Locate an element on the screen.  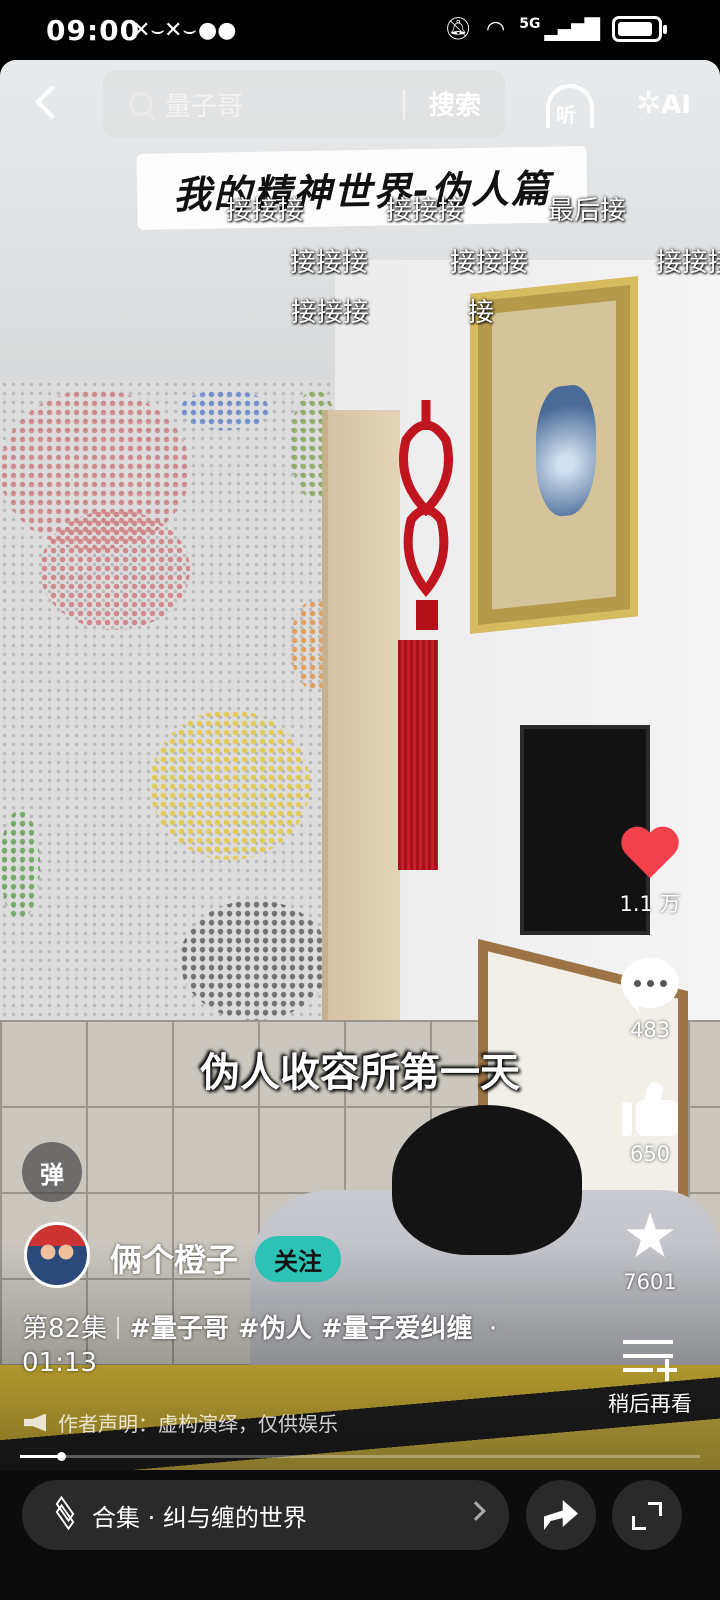
search-button: 搜索 is located at coordinates (455, 103).